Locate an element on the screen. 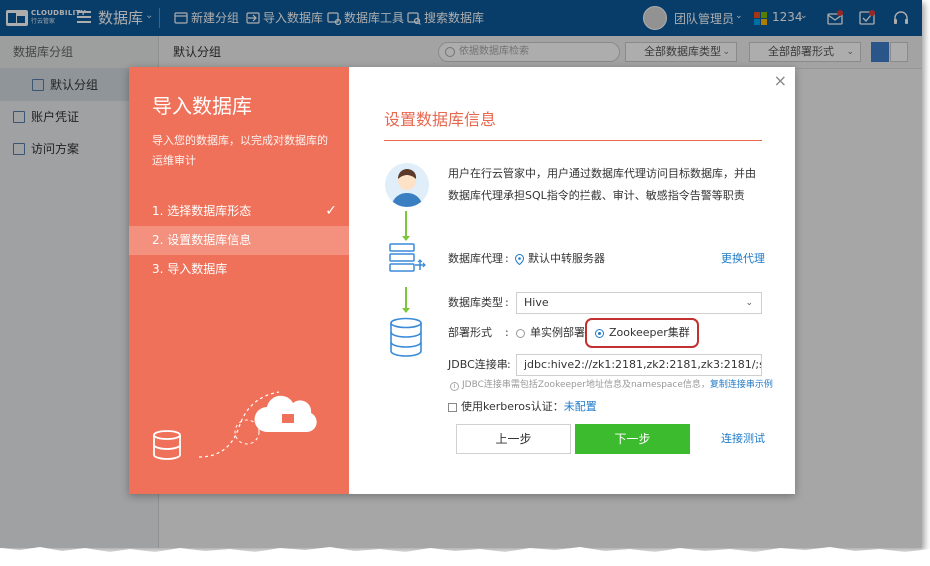 The image size is (930, 566). deploy-form-label: 部署形式 is located at coordinates (470, 332).